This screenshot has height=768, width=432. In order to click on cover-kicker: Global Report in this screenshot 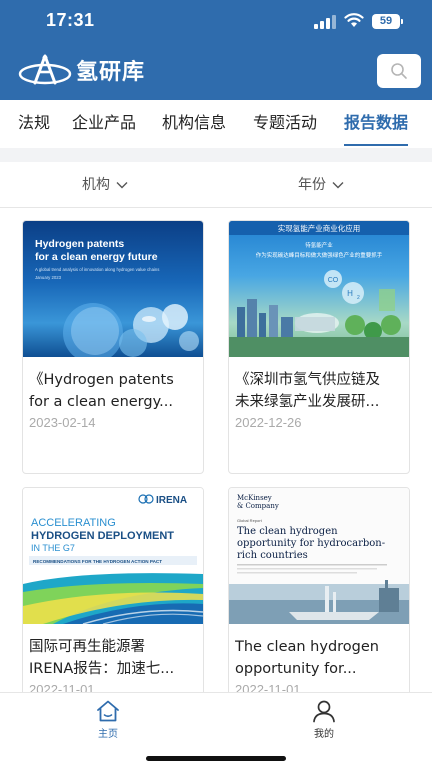, I will do `click(250, 520)`.